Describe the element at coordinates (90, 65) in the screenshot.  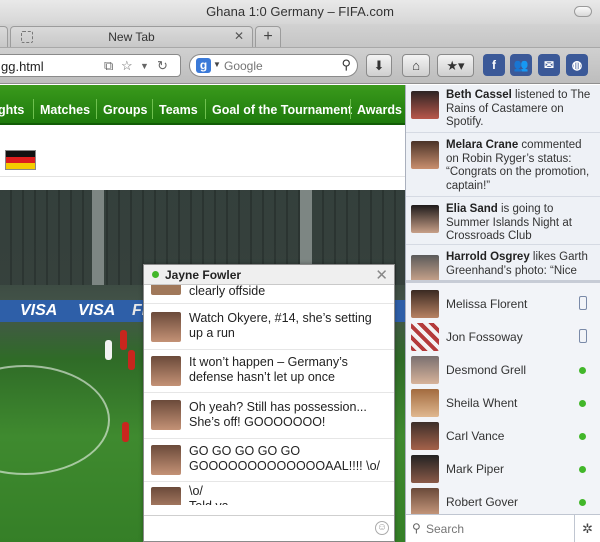
I see `address-bar: gg.html ⧉ ☆ ▼ ↻` at that location.